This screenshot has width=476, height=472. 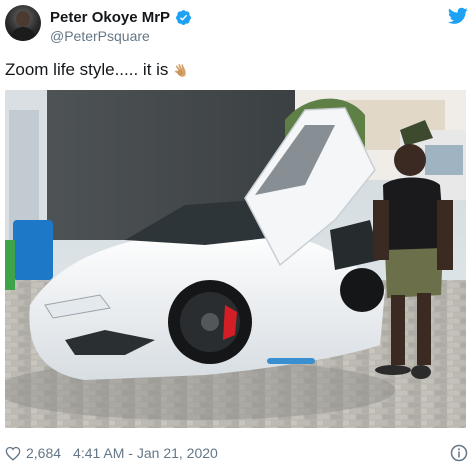 What do you see at coordinates (44, 453) in the screenshot?
I see `like-count: 2,684` at bounding box center [44, 453].